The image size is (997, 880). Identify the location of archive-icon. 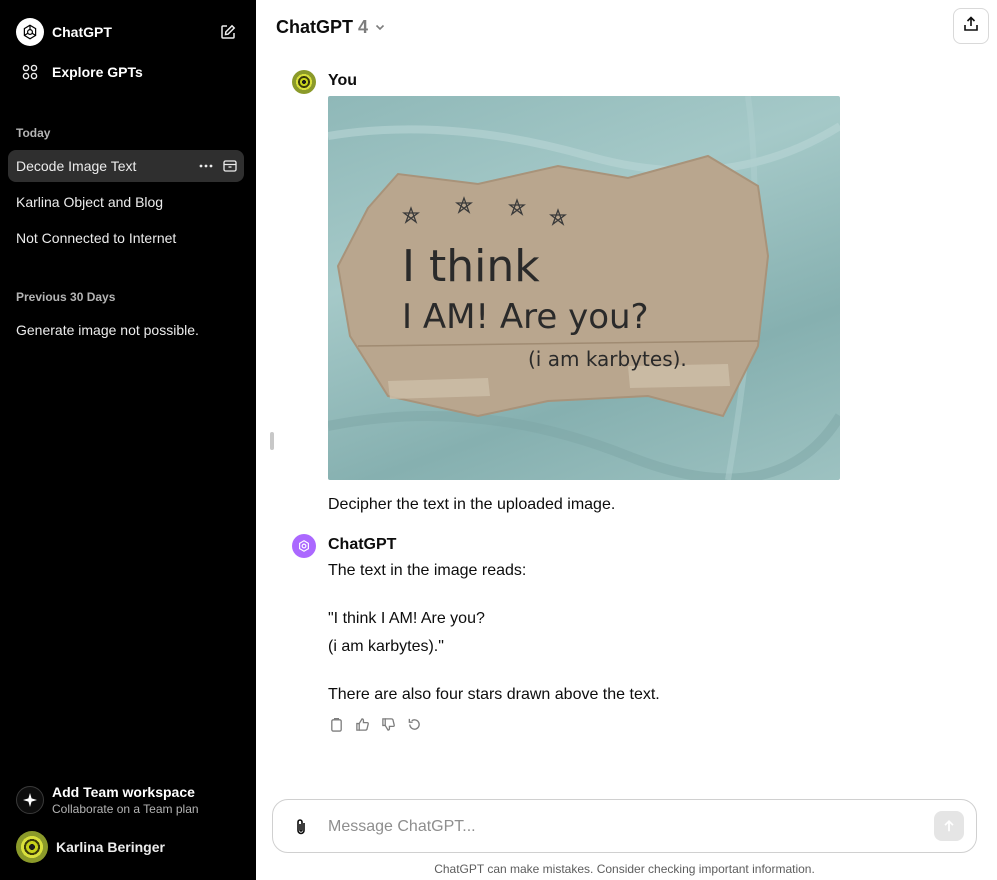
(230, 166).